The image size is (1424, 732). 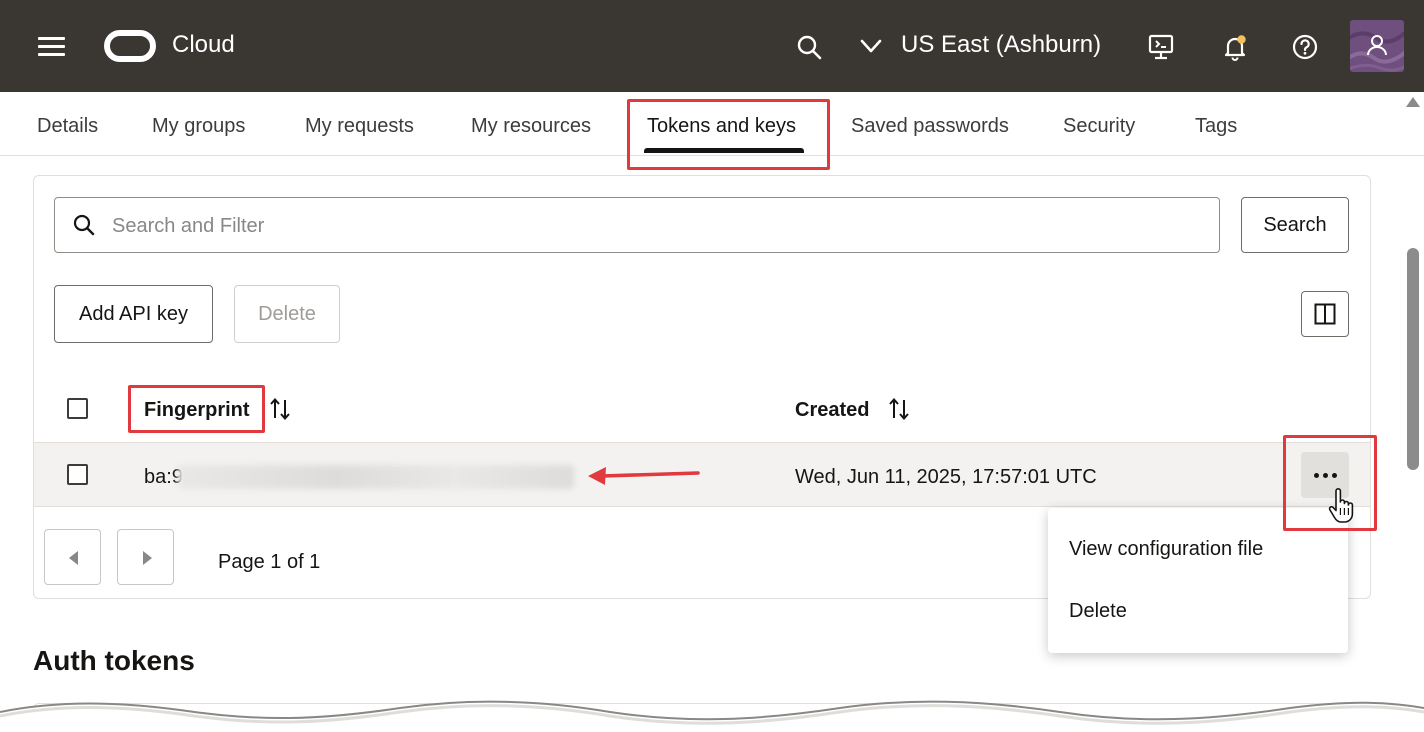 I want to click on delete-button: Delete, so click(x=287, y=314).